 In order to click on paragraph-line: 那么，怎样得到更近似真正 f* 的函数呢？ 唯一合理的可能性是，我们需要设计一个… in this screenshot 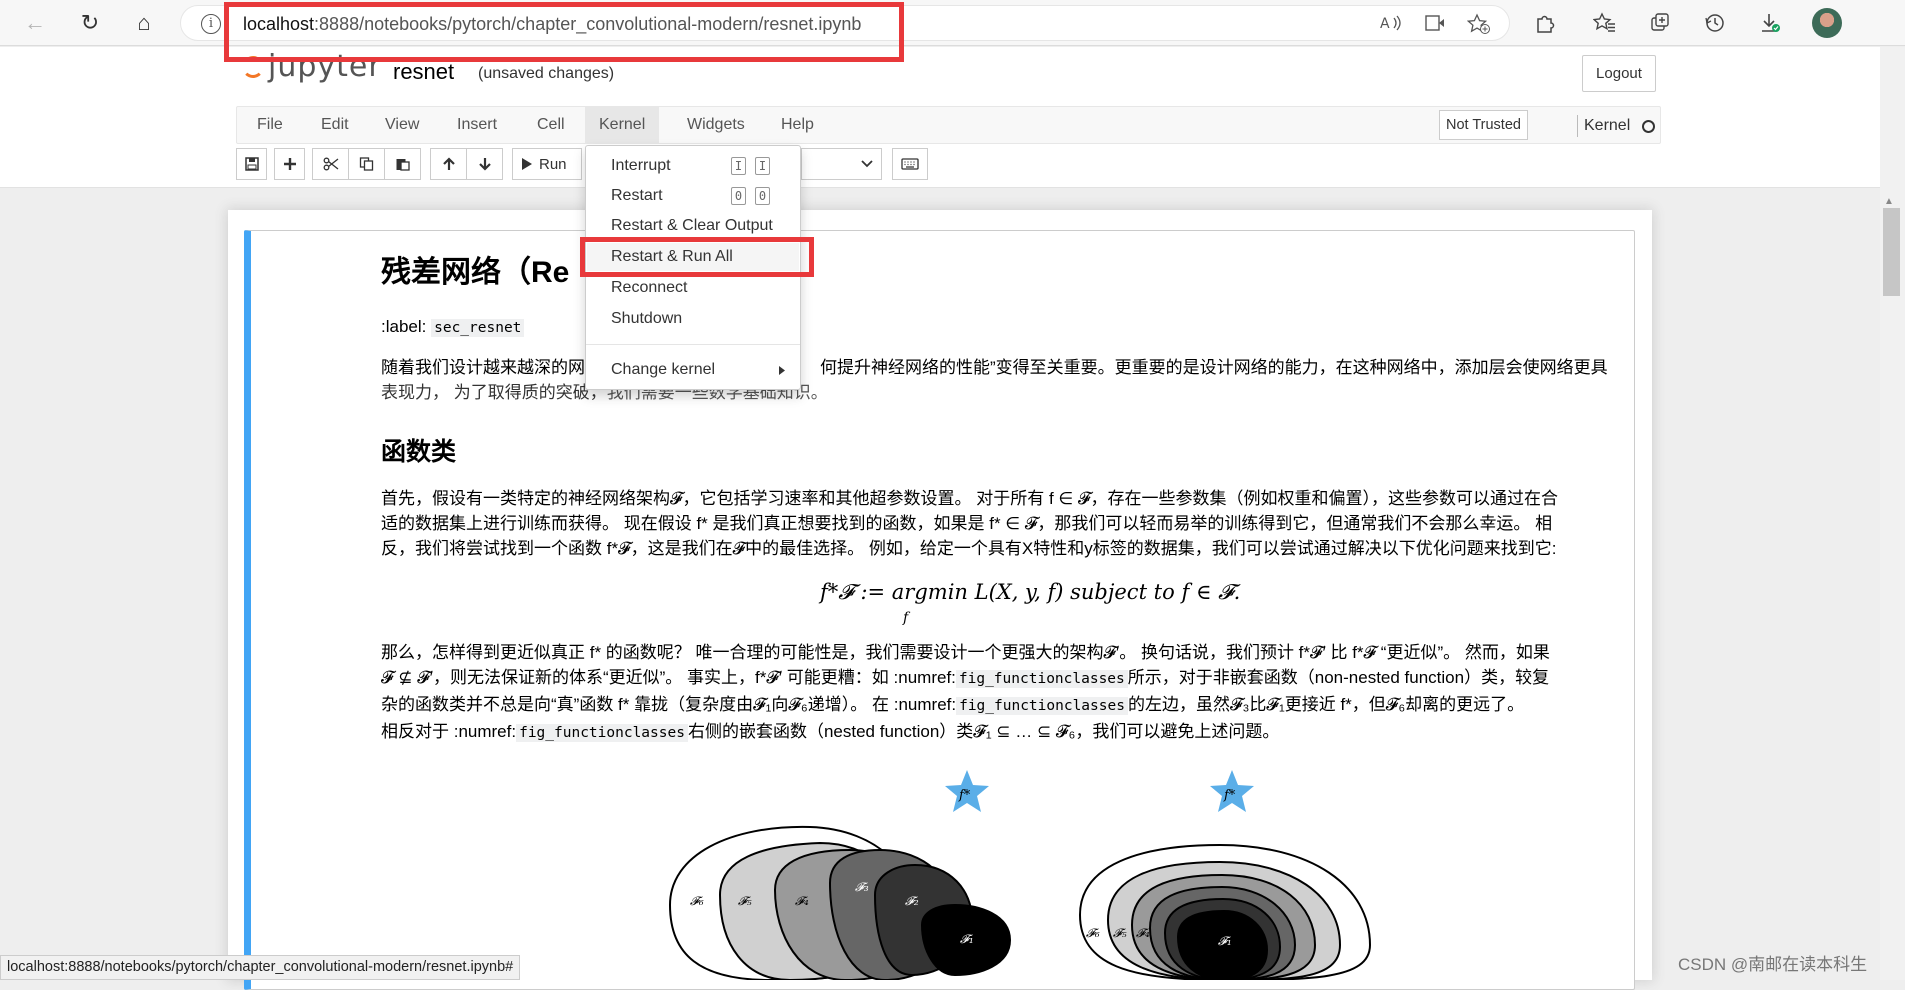, I will do `click(965, 652)`.